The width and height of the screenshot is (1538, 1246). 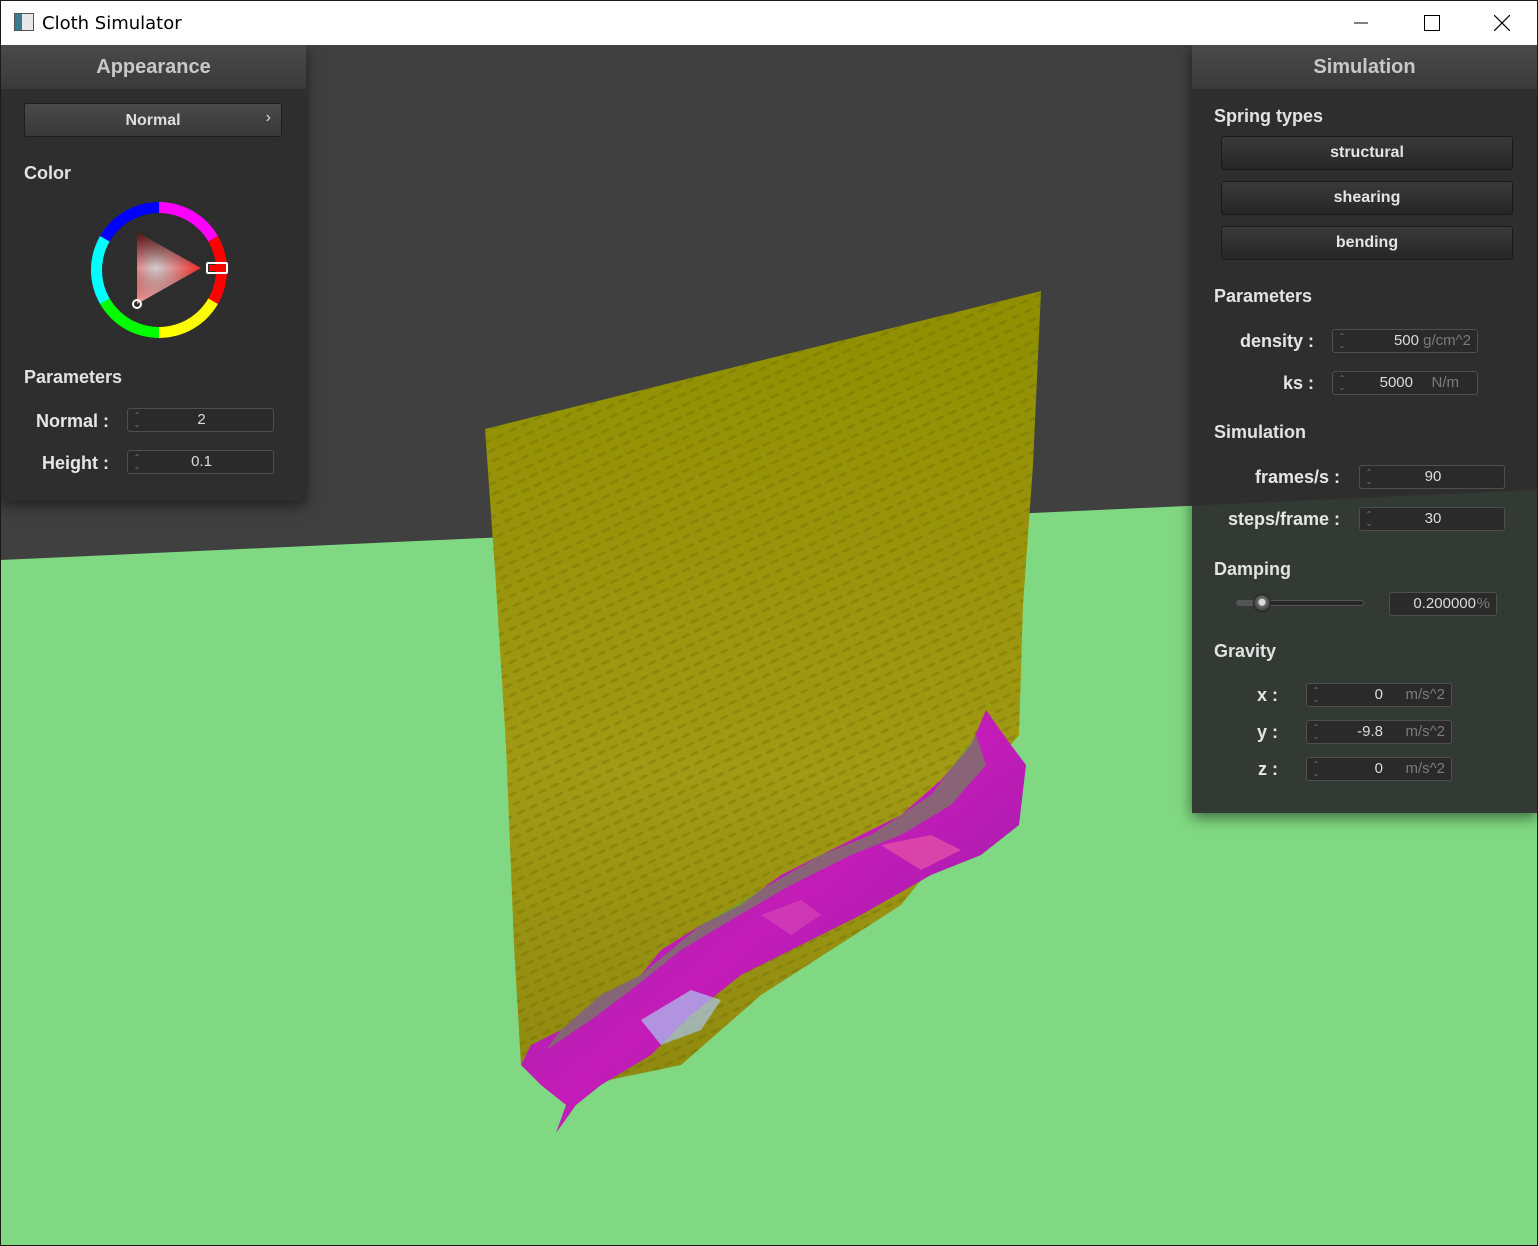 What do you see at coordinates (1405, 341) in the screenshot?
I see `density-input: ⌃ ⌄ 500 g/cm^2` at bounding box center [1405, 341].